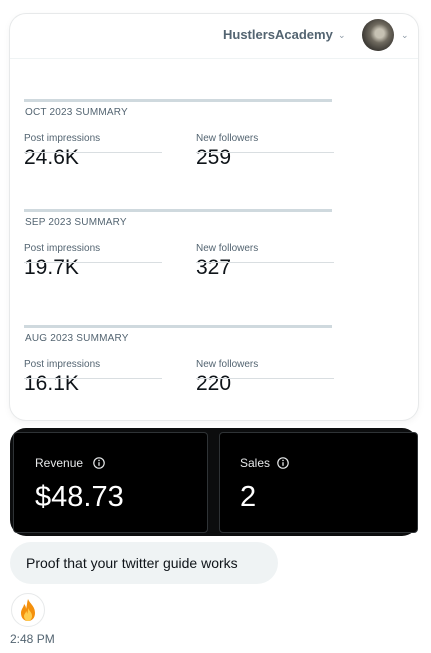 Image resolution: width=431 pixels, height=653 pixels. I want to click on metric-value: 220, so click(214, 383).